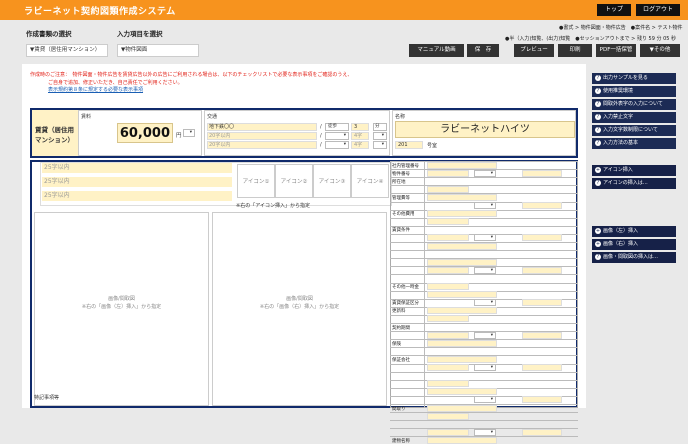 This screenshot has width=688, height=444. What do you see at coordinates (634, 244) in the screenshot?
I see `sidebar-image-right: + 画像（右）挿入` at bounding box center [634, 244].